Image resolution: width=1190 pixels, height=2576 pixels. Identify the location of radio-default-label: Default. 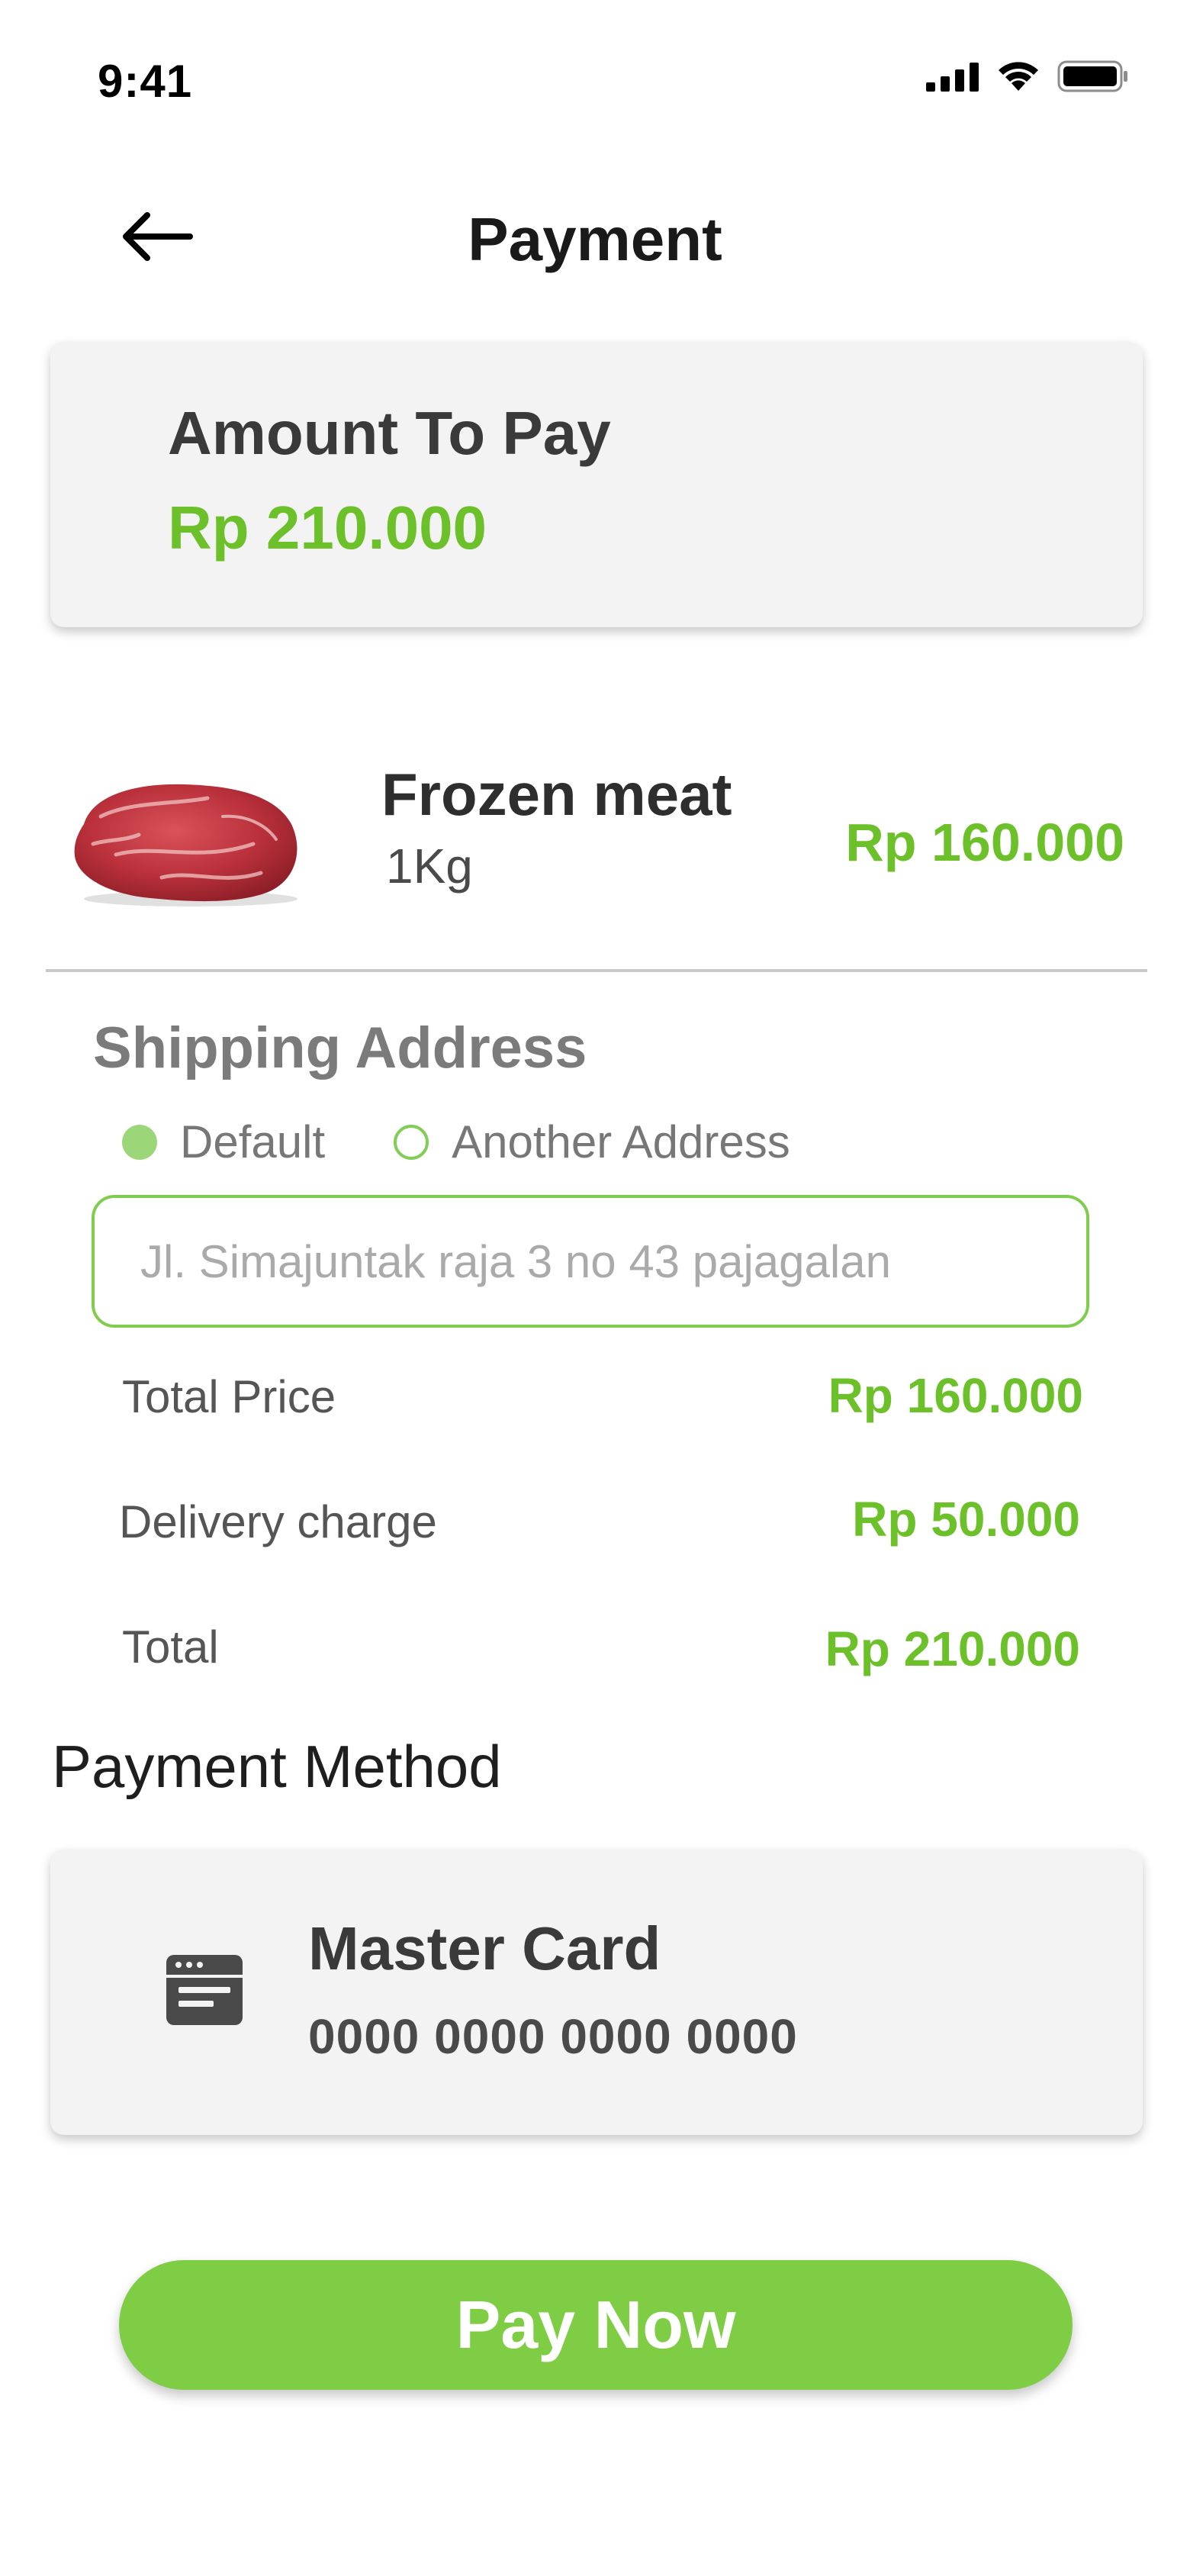
(253, 1141).